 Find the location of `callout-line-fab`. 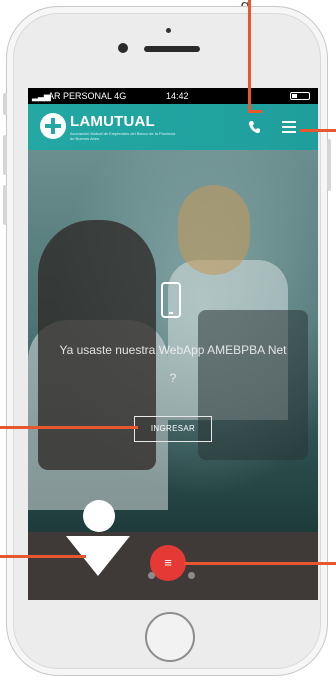

callout-line-fab is located at coordinates (260, 563).